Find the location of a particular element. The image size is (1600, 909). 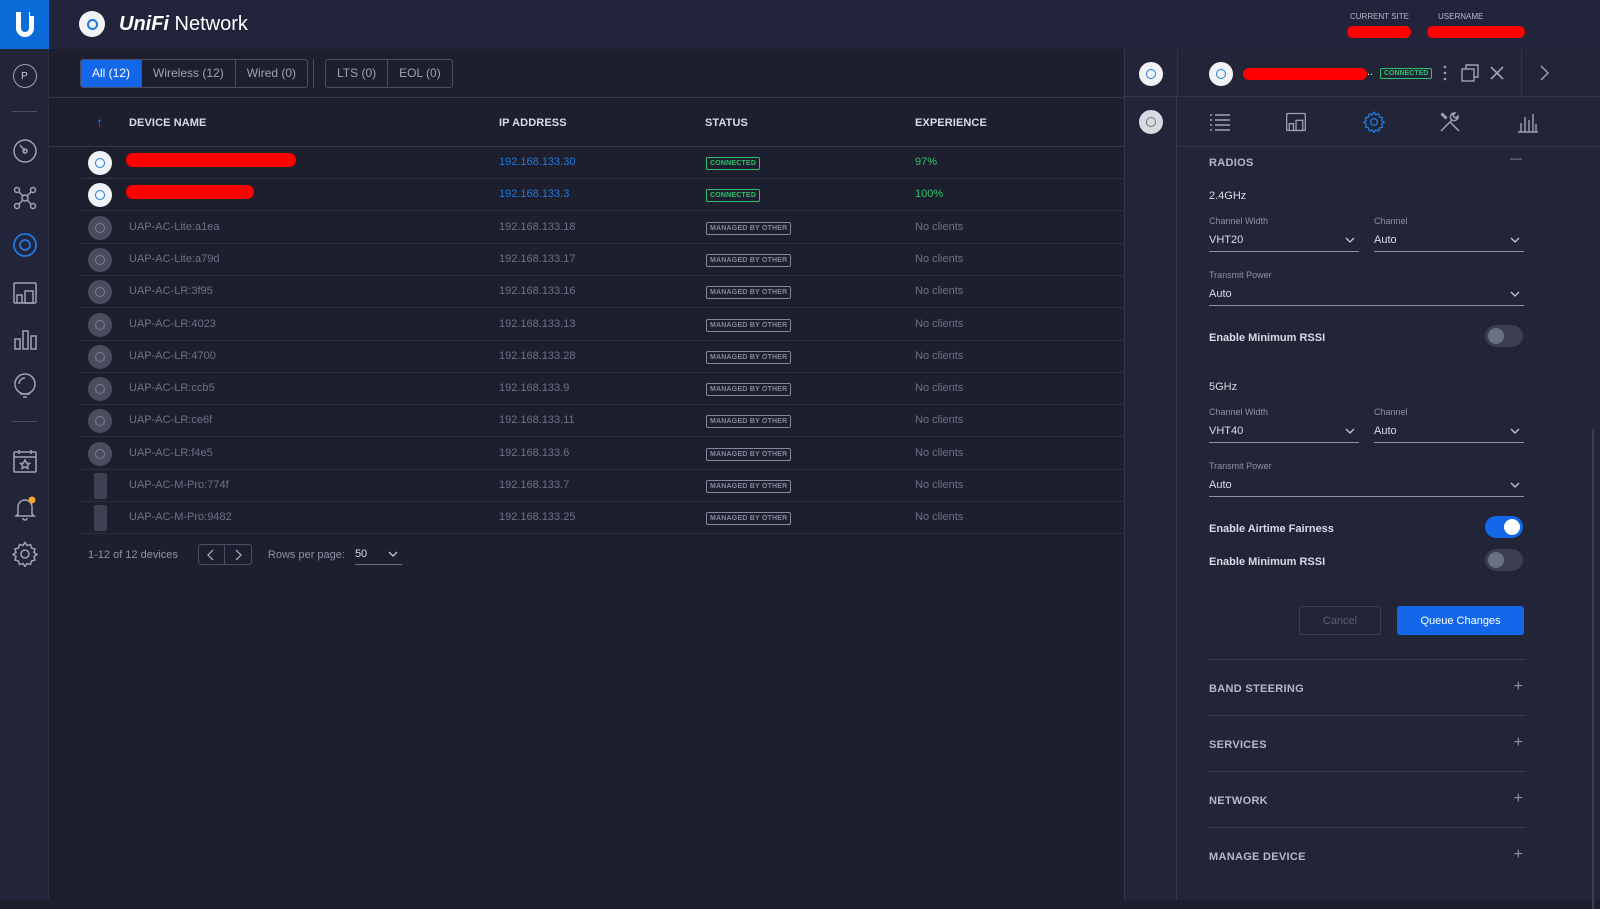

pagination is located at coordinates (224, 554).